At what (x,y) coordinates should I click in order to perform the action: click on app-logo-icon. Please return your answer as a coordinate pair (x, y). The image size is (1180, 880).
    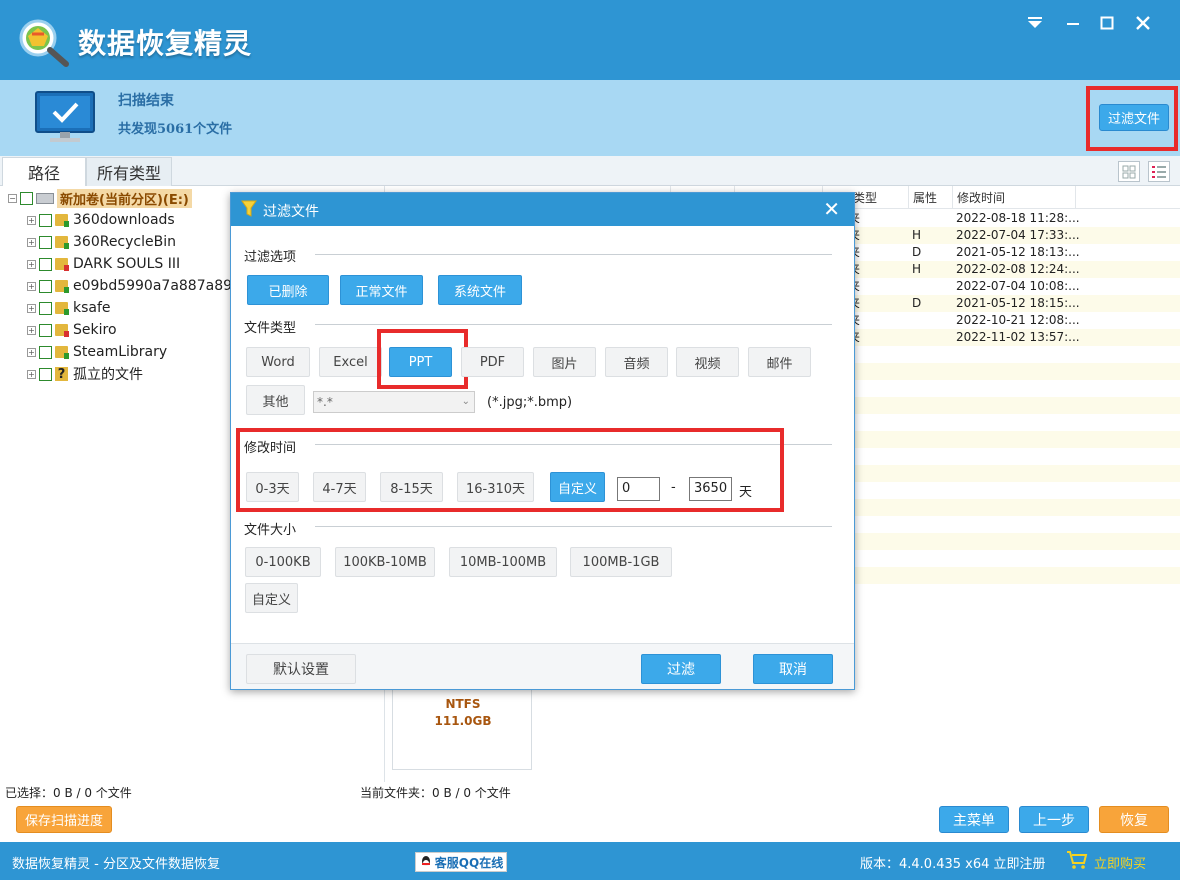
    Looking at the image, I should click on (44, 43).